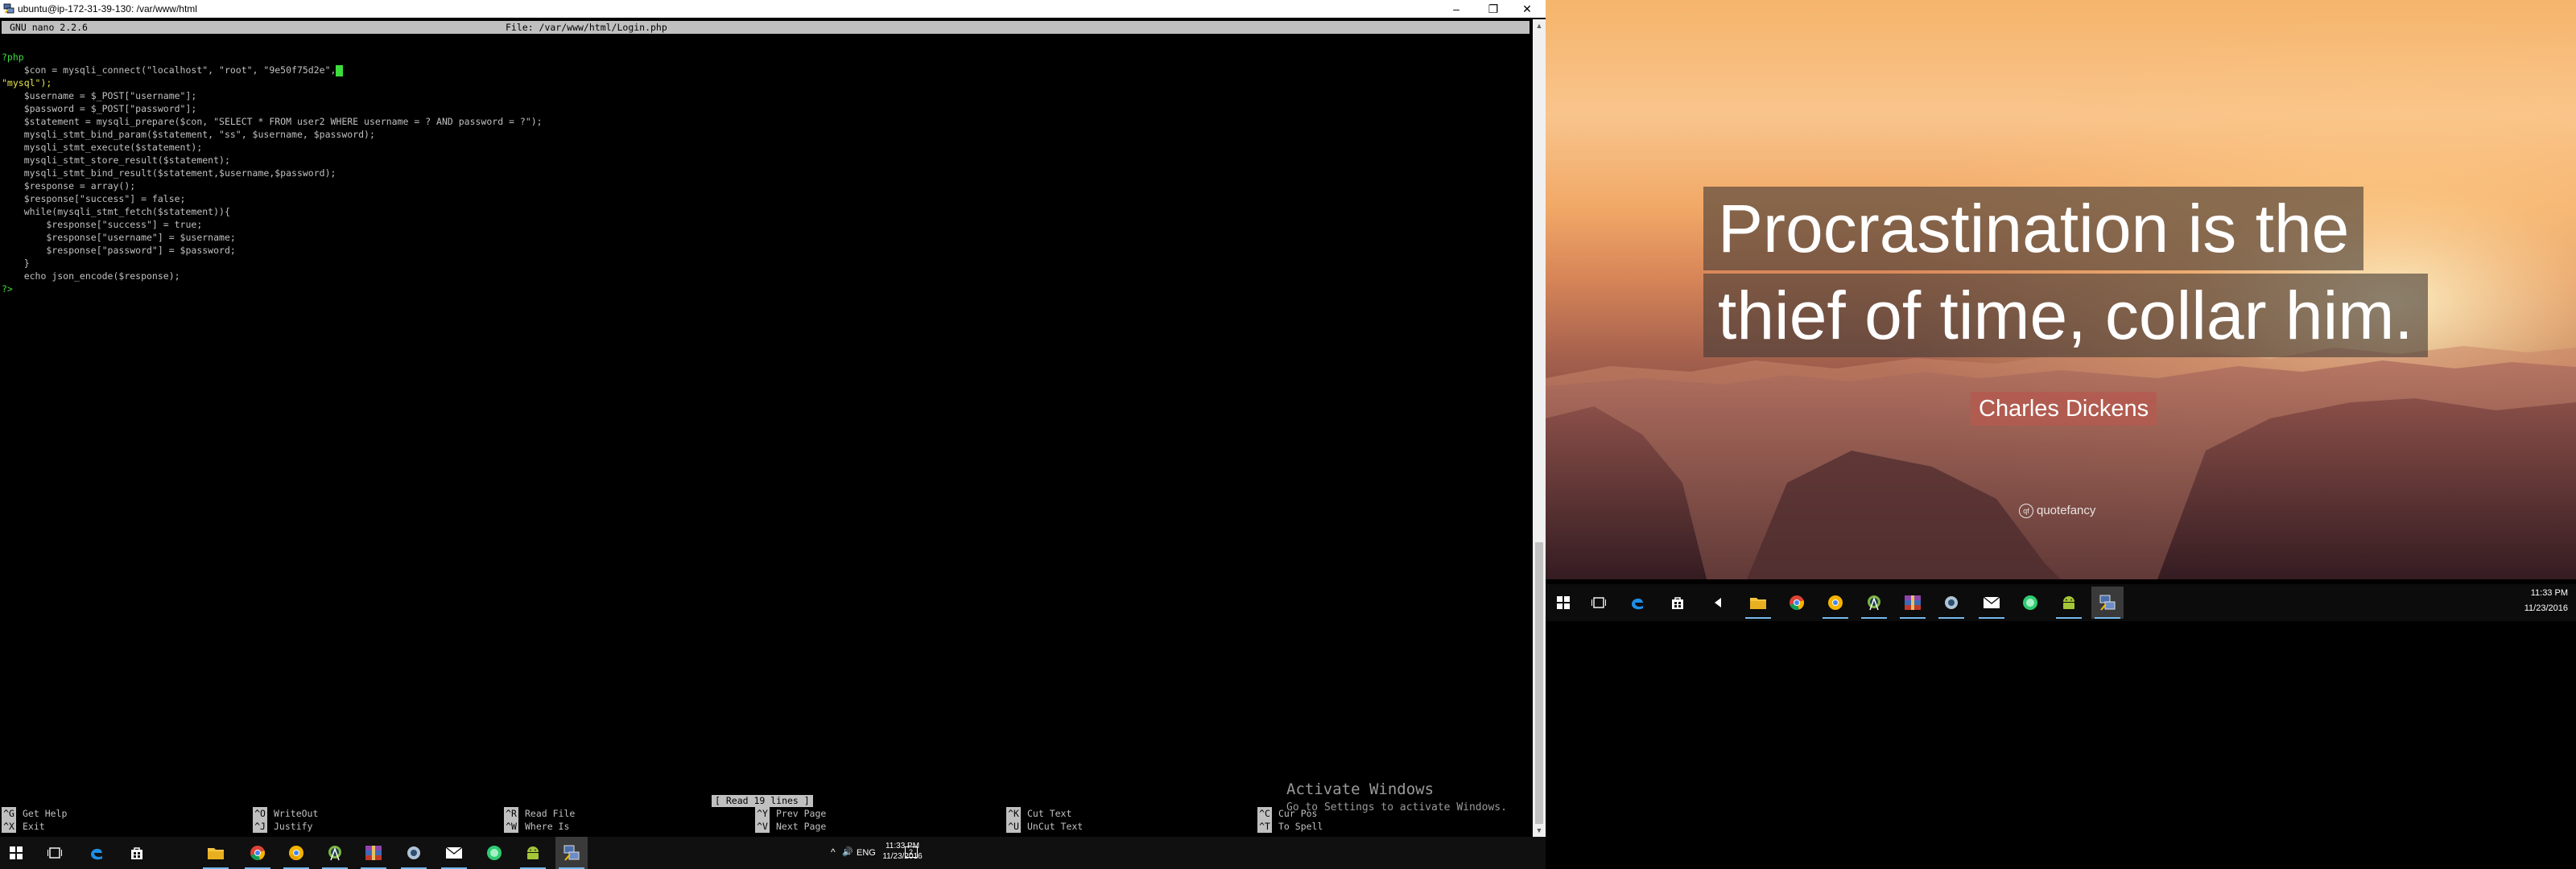 The height and width of the screenshot is (869, 2576). I want to click on code-line: $response = array();, so click(69, 186).